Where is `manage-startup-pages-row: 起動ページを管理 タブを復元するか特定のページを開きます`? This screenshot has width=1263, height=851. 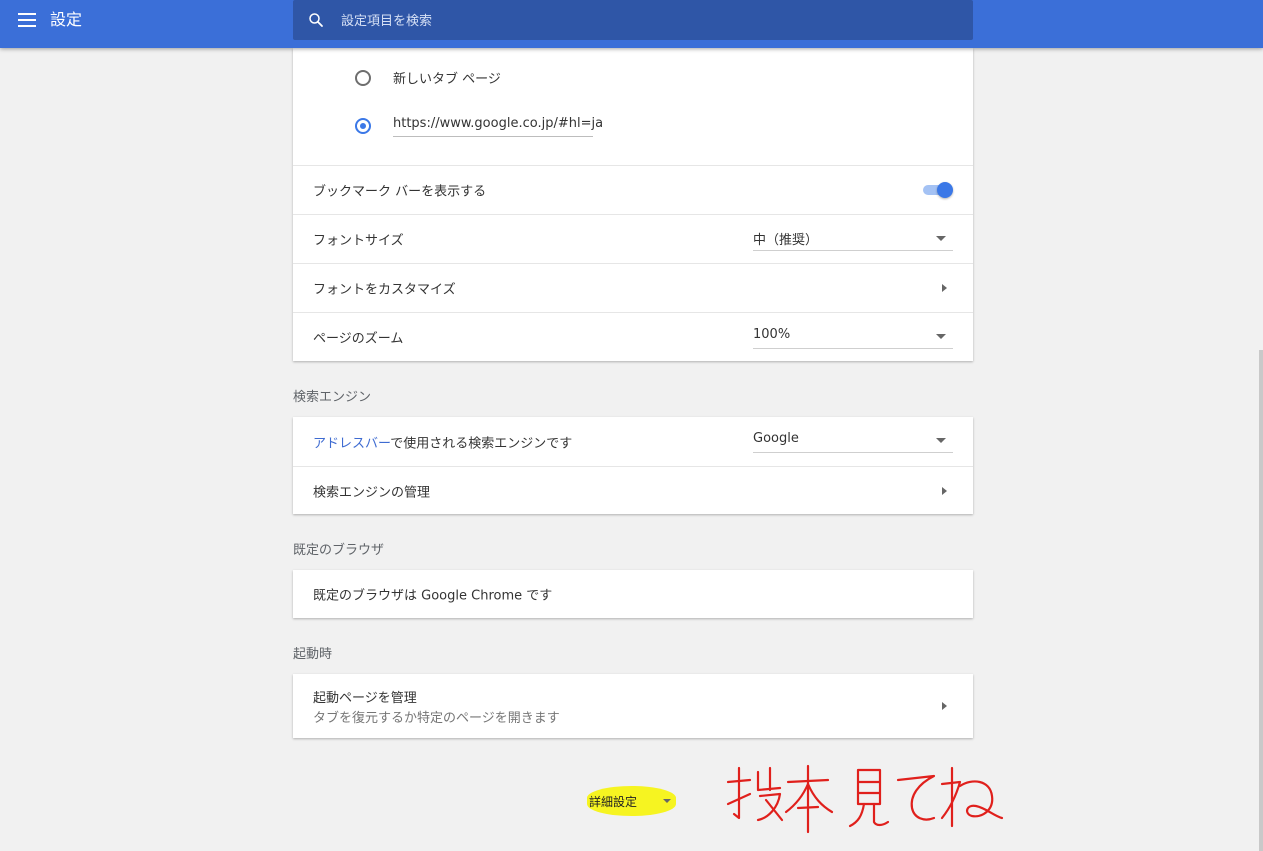 manage-startup-pages-row: 起動ページを管理 タブを復元するか特定のページを開きます is located at coordinates (633, 706).